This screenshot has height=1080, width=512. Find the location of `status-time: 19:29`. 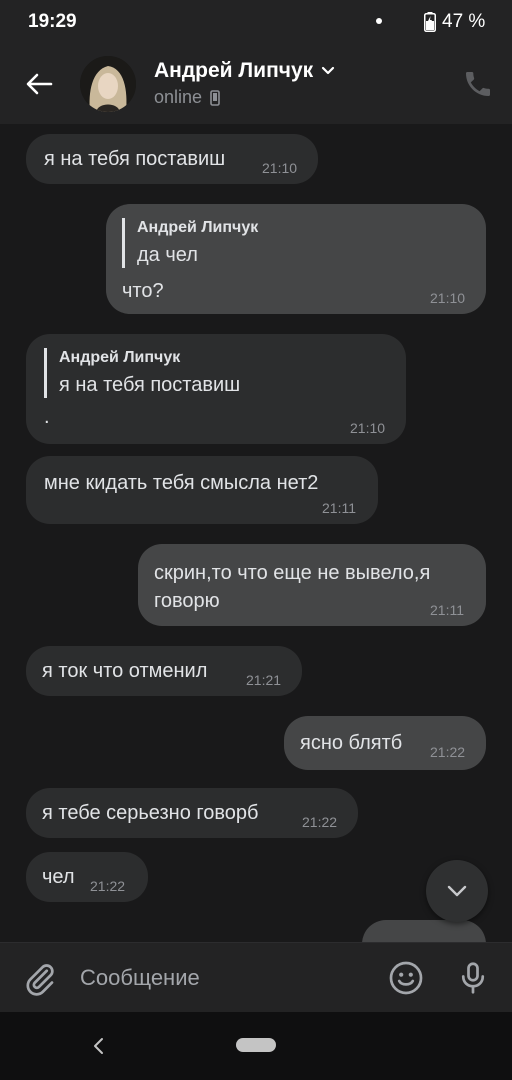

status-time: 19:29 is located at coordinates (52, 21).